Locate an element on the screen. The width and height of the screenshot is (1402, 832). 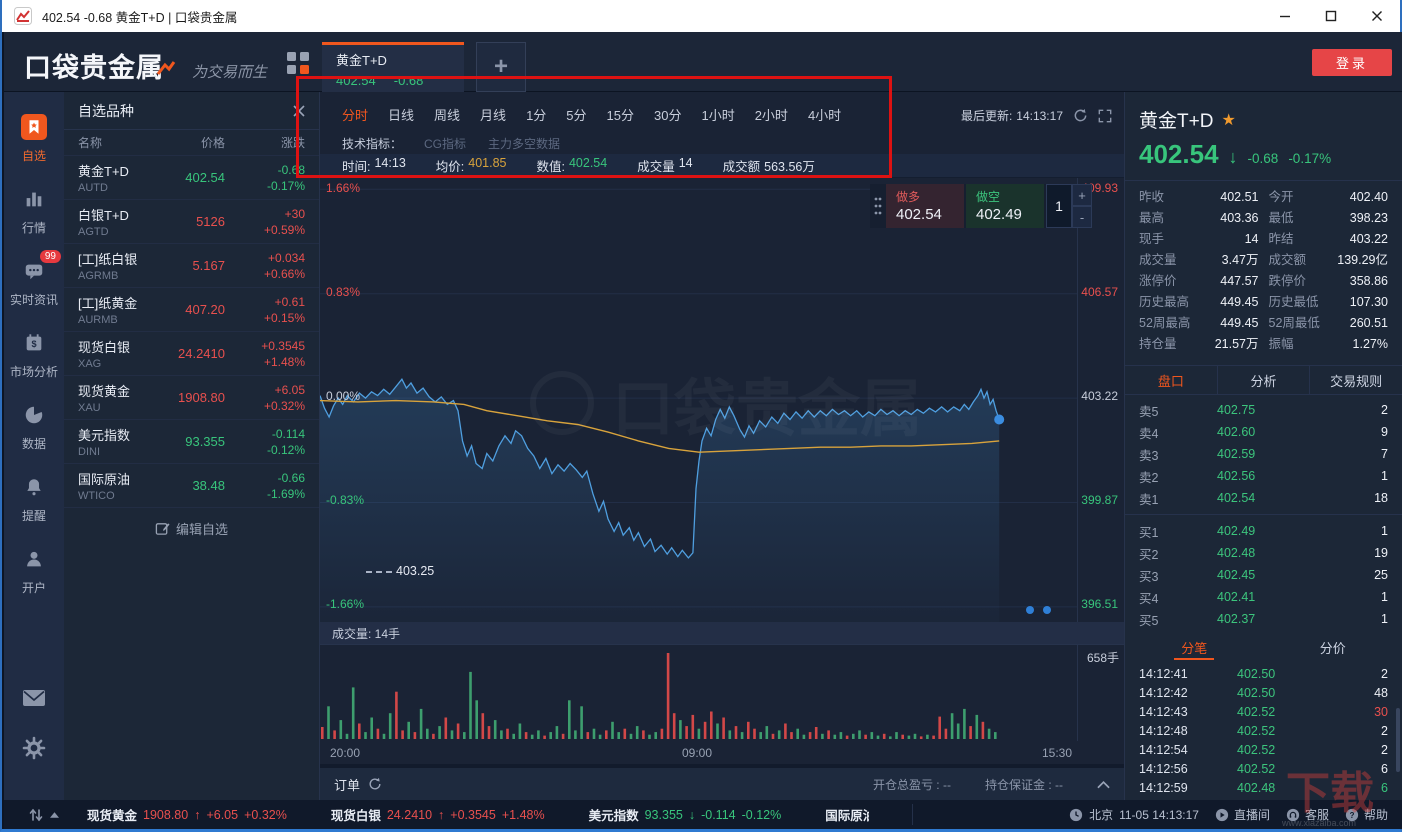
sidebar-item-alerts: 提醒 is located at coordinates (34, 499).